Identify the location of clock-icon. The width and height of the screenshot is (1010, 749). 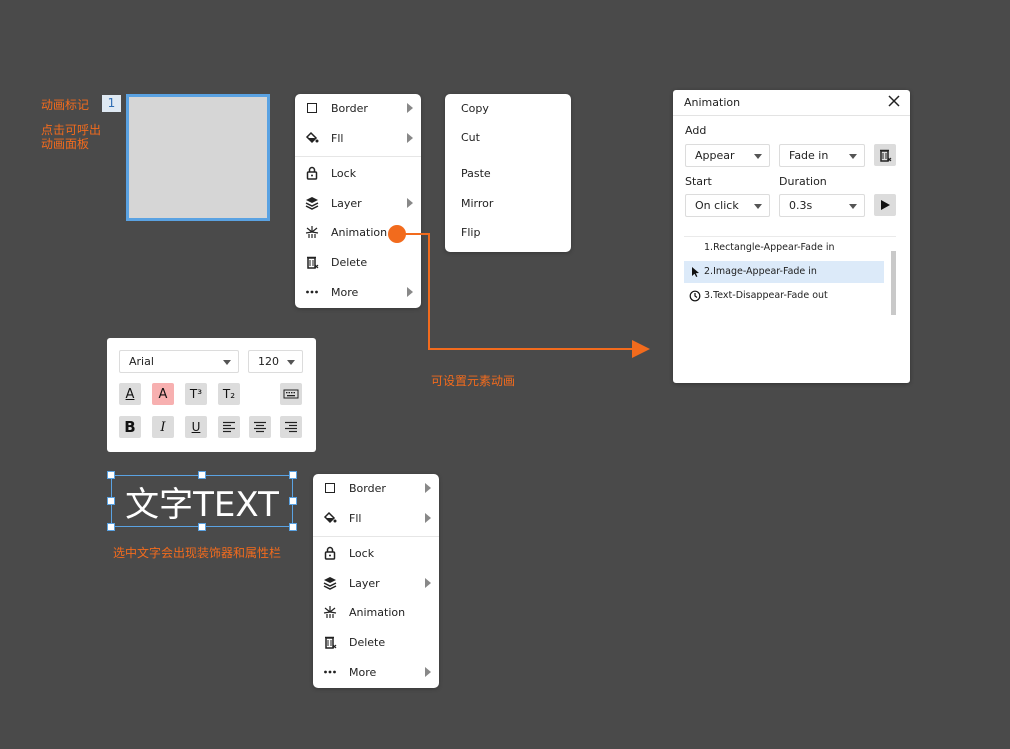
(695, 296).